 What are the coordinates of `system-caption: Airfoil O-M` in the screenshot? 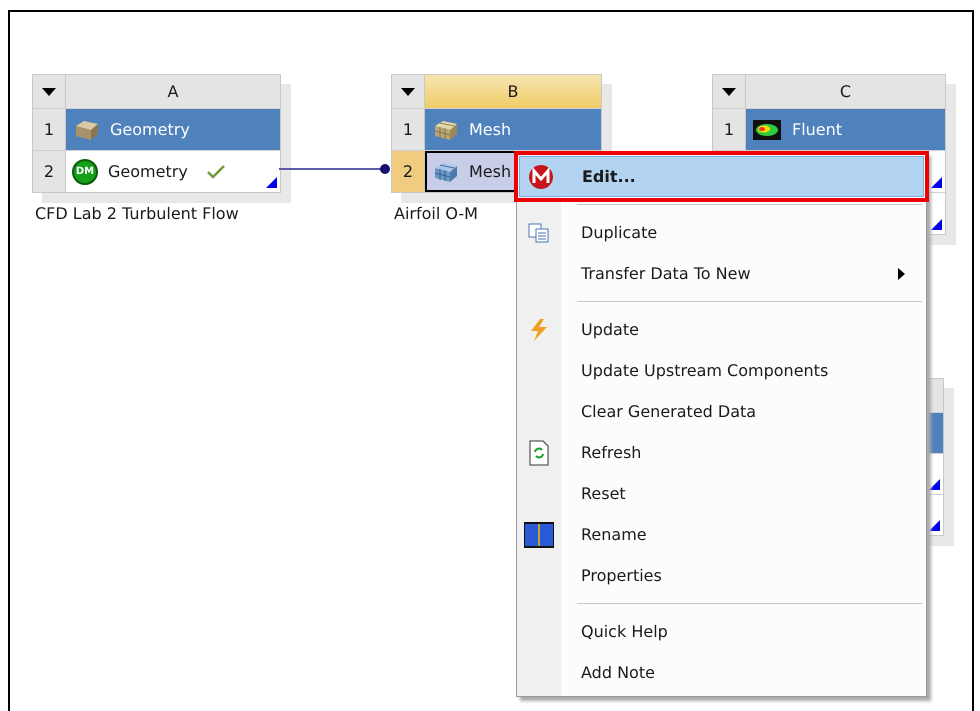 It's located at (436, 213).